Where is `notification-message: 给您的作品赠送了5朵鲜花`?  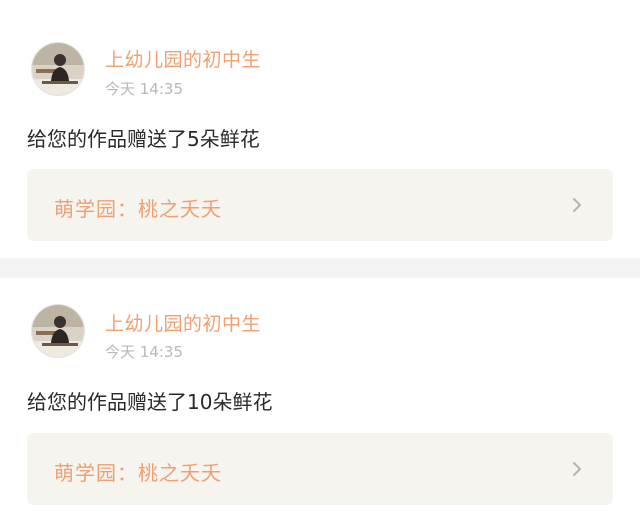 notification-message: 给您的作品赠送了5朵鲜花 is located at coordinates (143, 139).